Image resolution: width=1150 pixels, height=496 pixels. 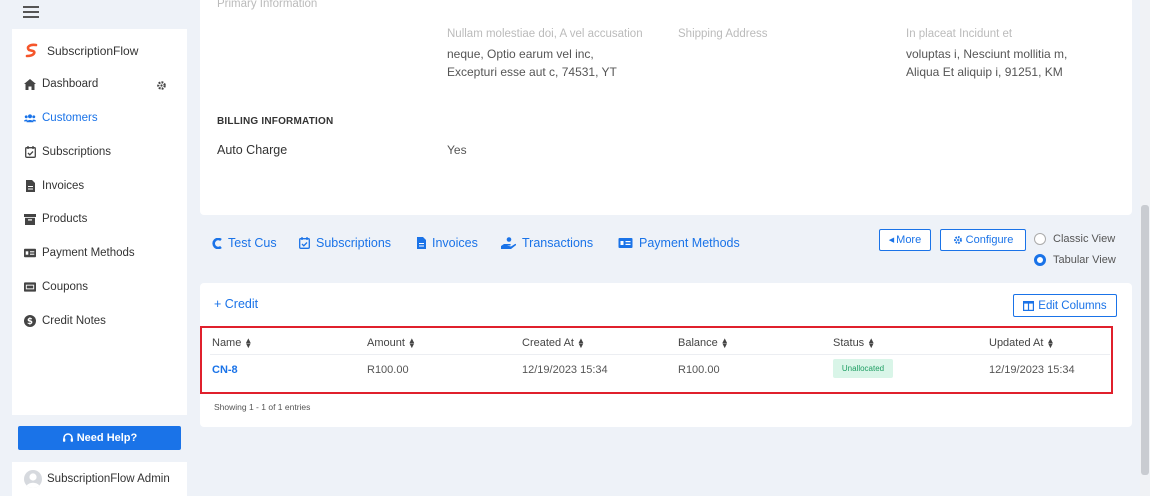 I want to click on configure-button: Configure, so click(x=983, y=240).